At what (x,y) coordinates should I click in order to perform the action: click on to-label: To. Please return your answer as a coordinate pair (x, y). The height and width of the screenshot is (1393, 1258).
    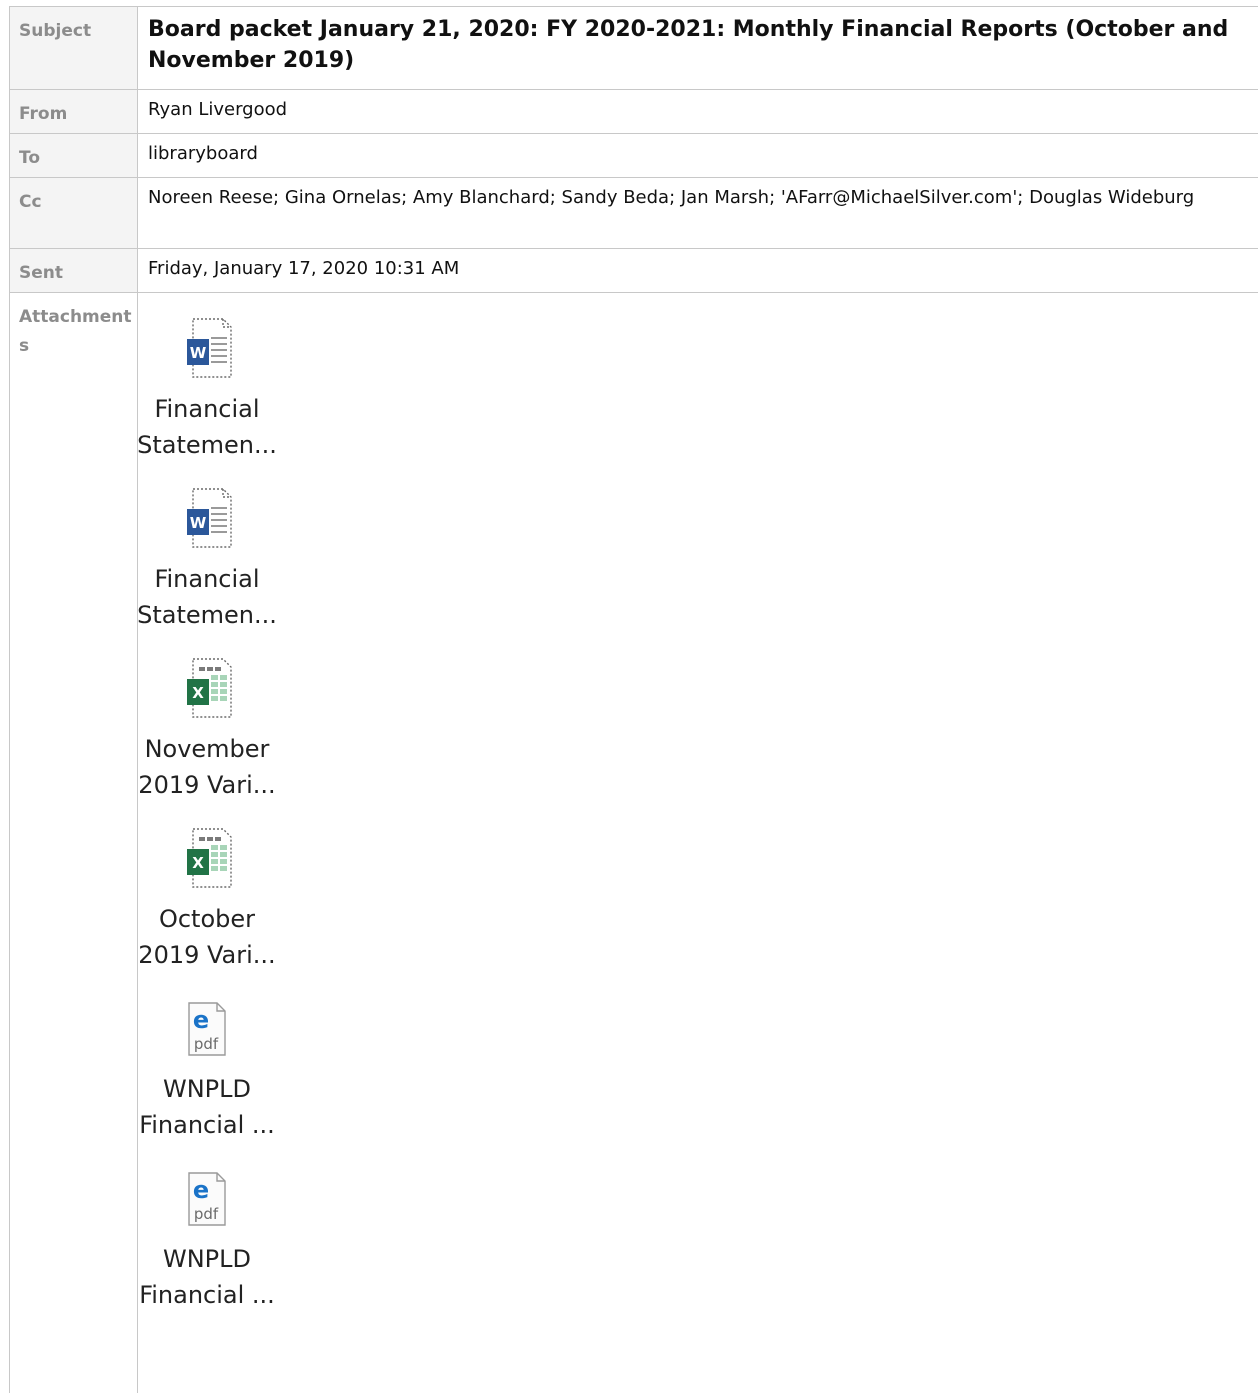
    Looking at the image, I should click on (73, 155).